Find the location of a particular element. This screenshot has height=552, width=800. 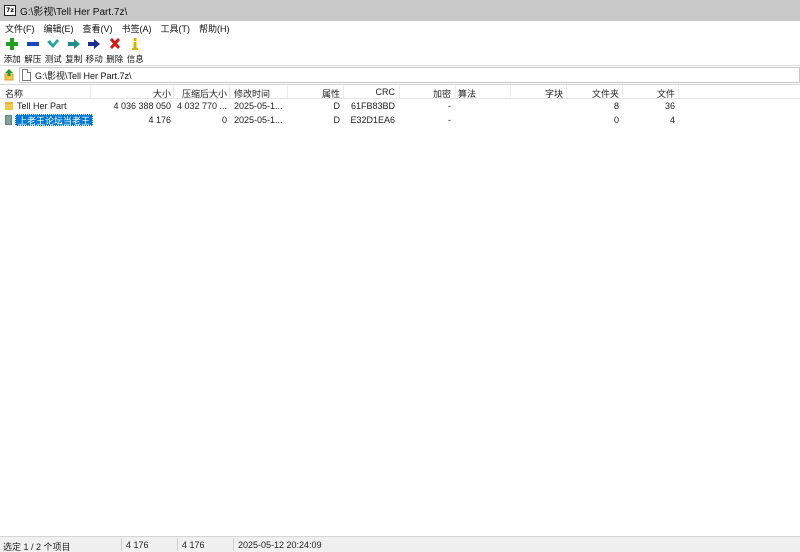

app-icon: 7z is located at coordinates (10, 10).